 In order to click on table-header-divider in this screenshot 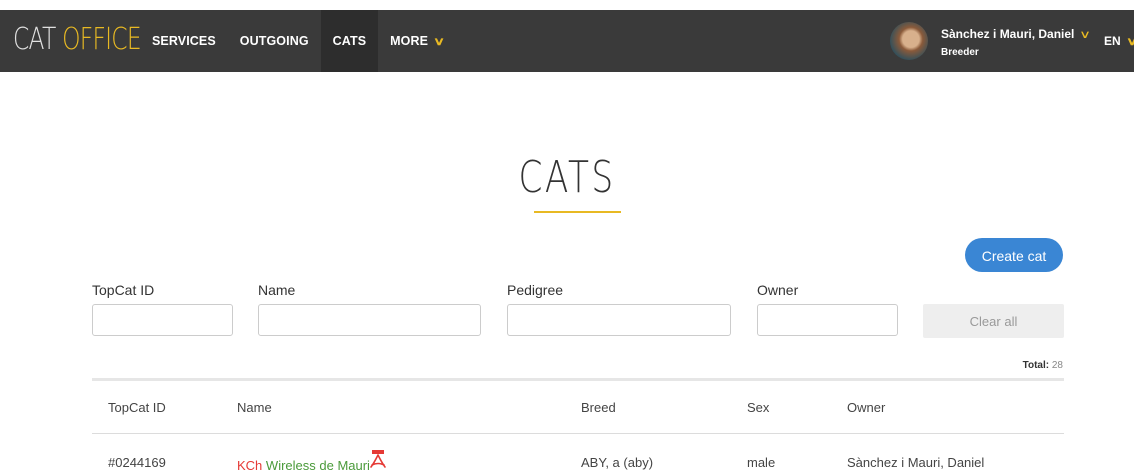, I will do `click(578, 433)`.